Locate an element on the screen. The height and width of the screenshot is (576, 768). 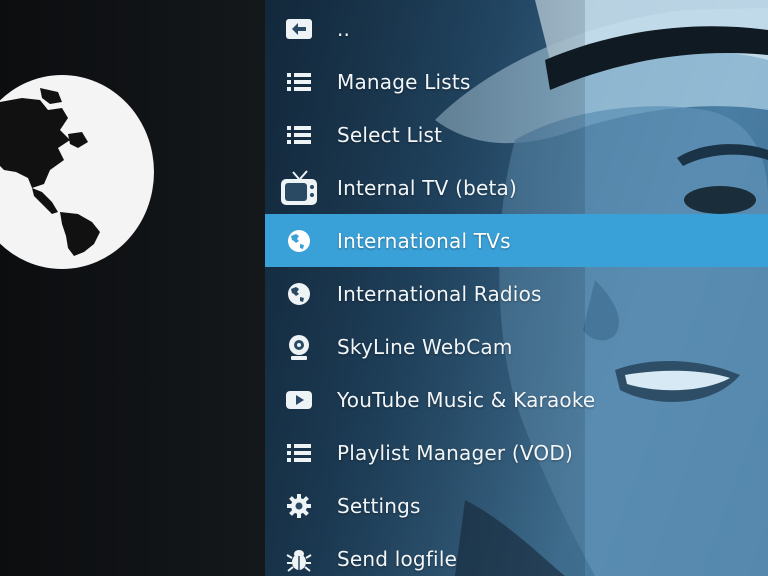
menu-item-international-radios: International Radios is located at coordinates (516, 293).